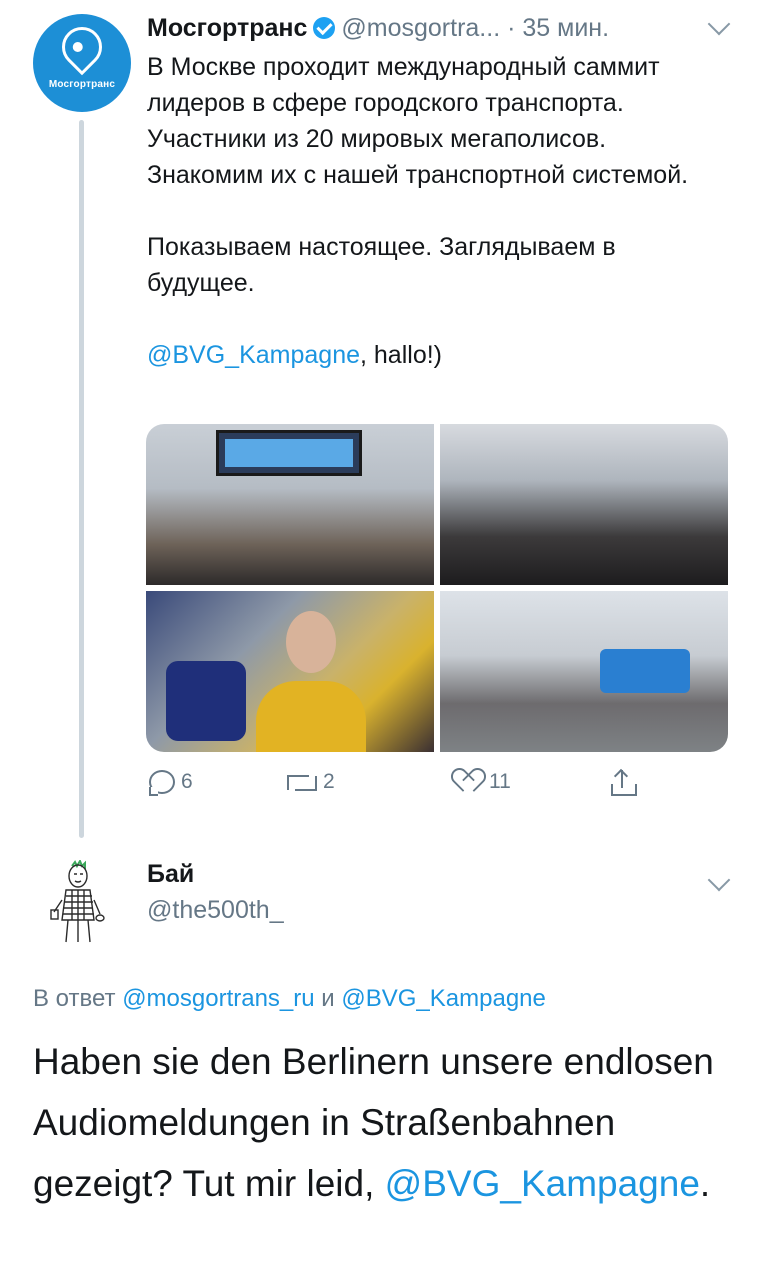 This screenshot has height=1280, width=760. I want to click on location-pin-logo-icon, so click(82, 46).